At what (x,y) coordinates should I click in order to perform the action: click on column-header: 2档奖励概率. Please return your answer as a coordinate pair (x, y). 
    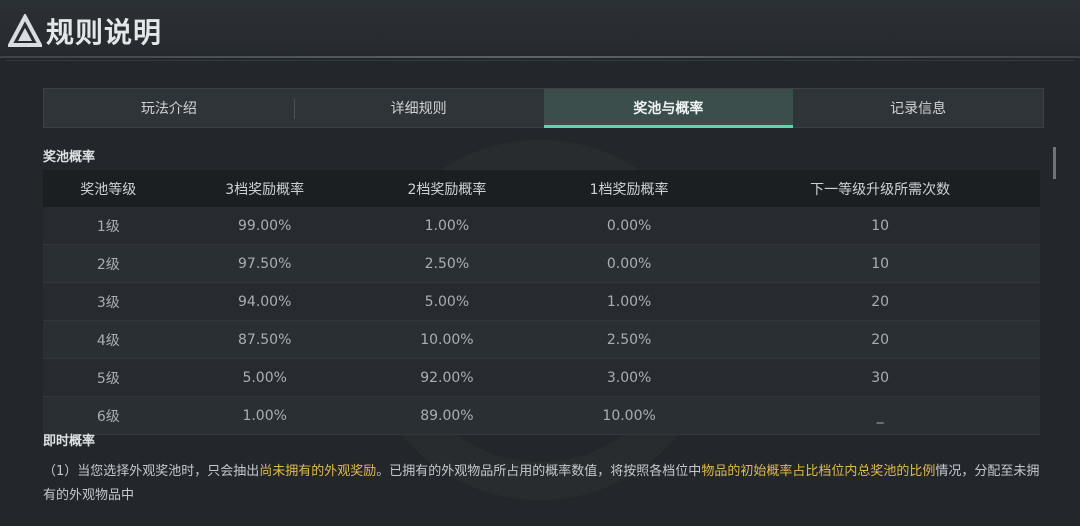
    Looking at the image, I should click on (446, 188).